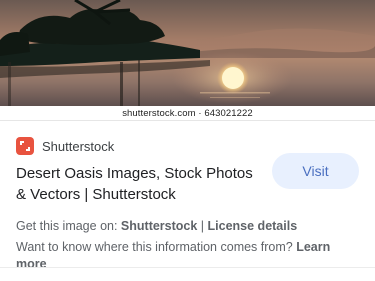 Image resolution: width=375 pixels, height=281 pixels. Describe the element at coordinates (187, 267) in the screenshot. I see `divider` at that location.